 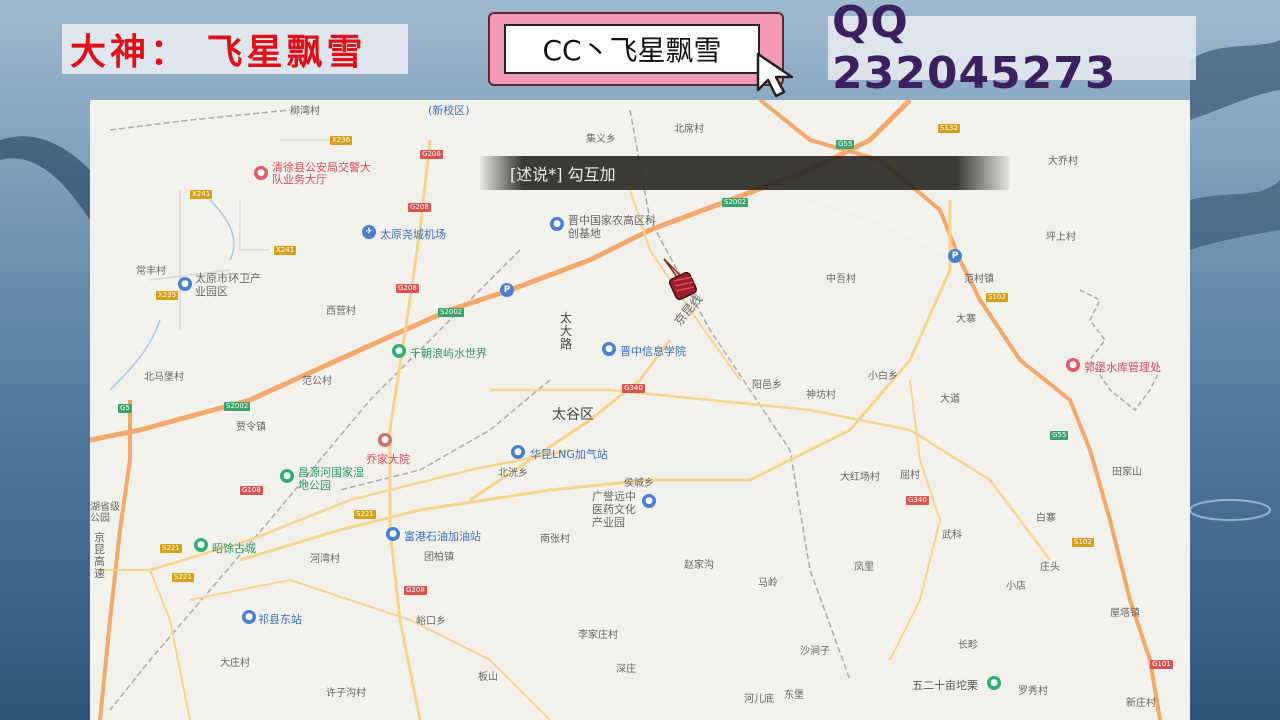 What do you see at coordinates (1033, 691) in the screenshot?
I see `village-label: 罗秀村` at bounding box center [1033, 691].